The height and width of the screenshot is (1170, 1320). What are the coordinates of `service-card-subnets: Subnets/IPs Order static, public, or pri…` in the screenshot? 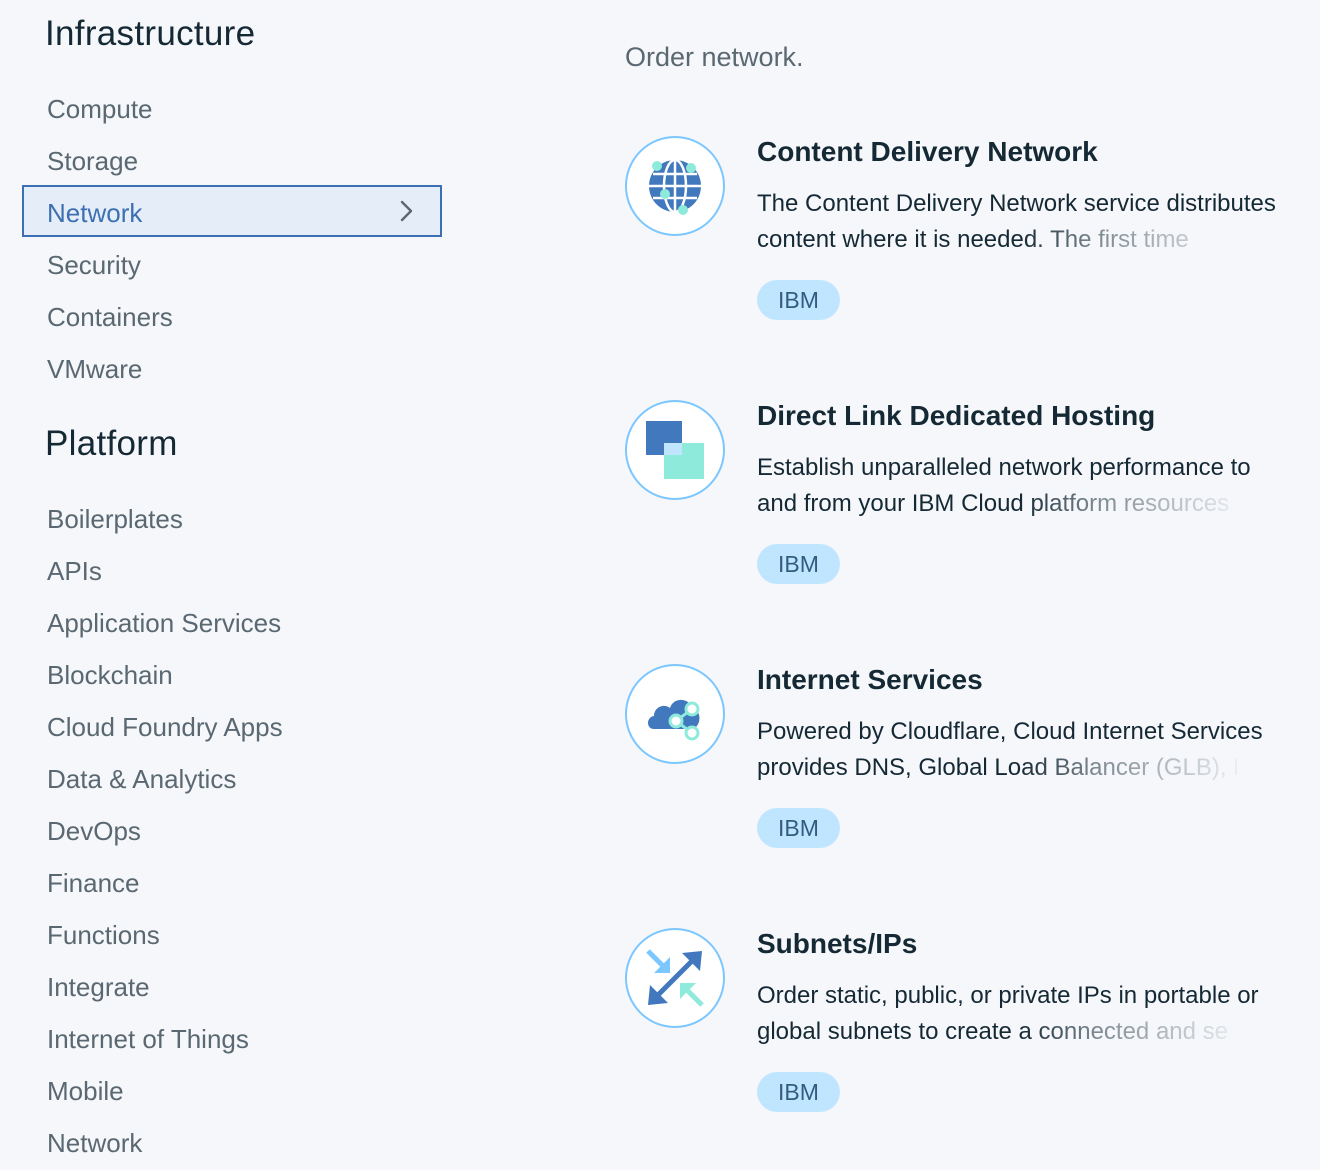 It's located at (972, 1043).